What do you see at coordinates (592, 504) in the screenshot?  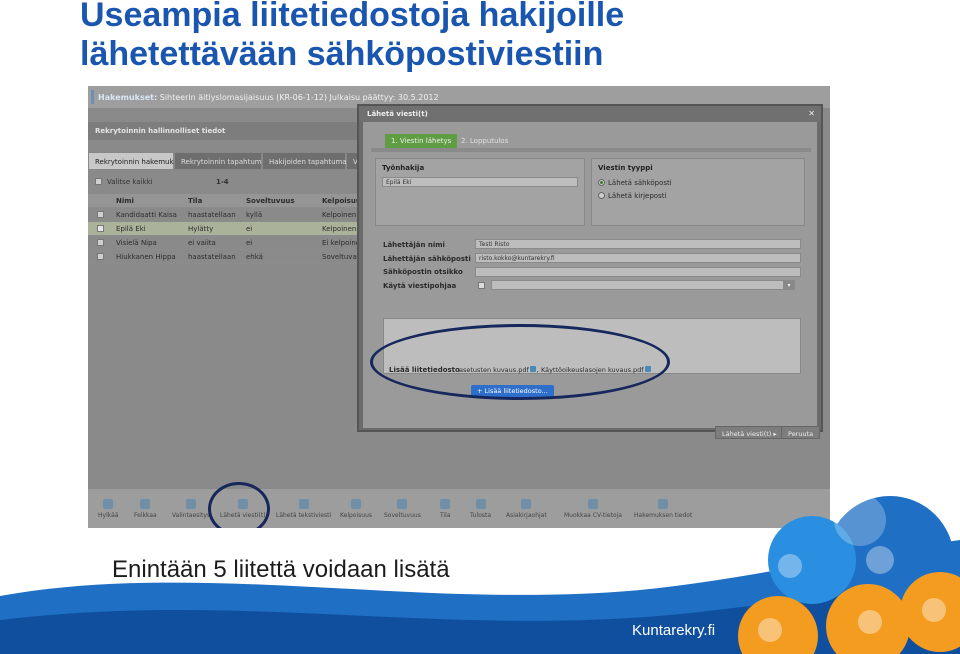 I see `cv-icon` at bounding box center [592, 504].